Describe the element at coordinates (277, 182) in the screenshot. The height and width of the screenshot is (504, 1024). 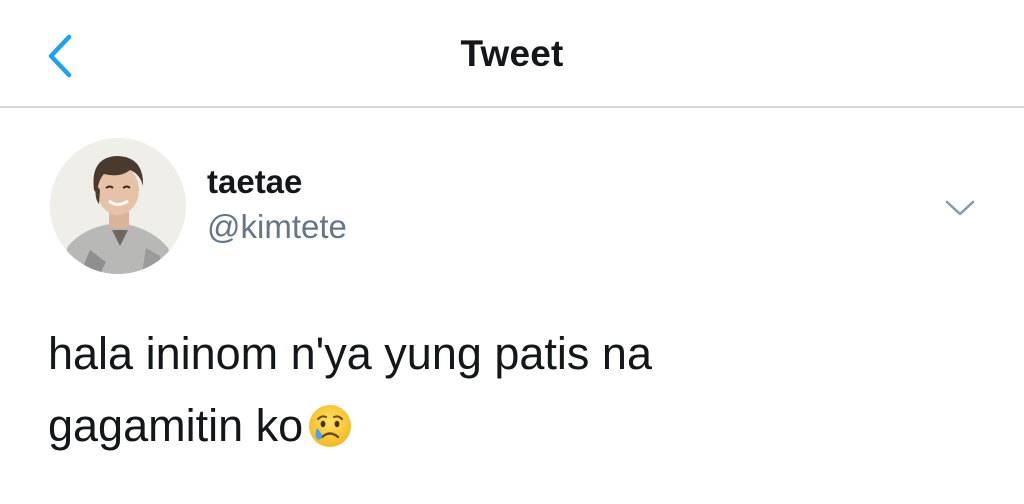
I see `author-display-name: taetae` at that location.